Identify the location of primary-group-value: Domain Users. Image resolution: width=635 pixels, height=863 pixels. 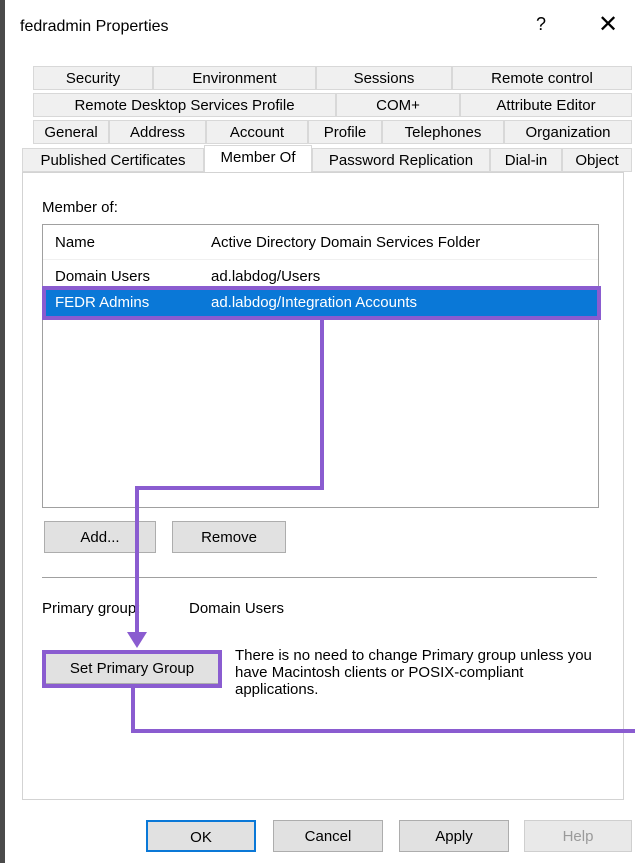
(237, 608).